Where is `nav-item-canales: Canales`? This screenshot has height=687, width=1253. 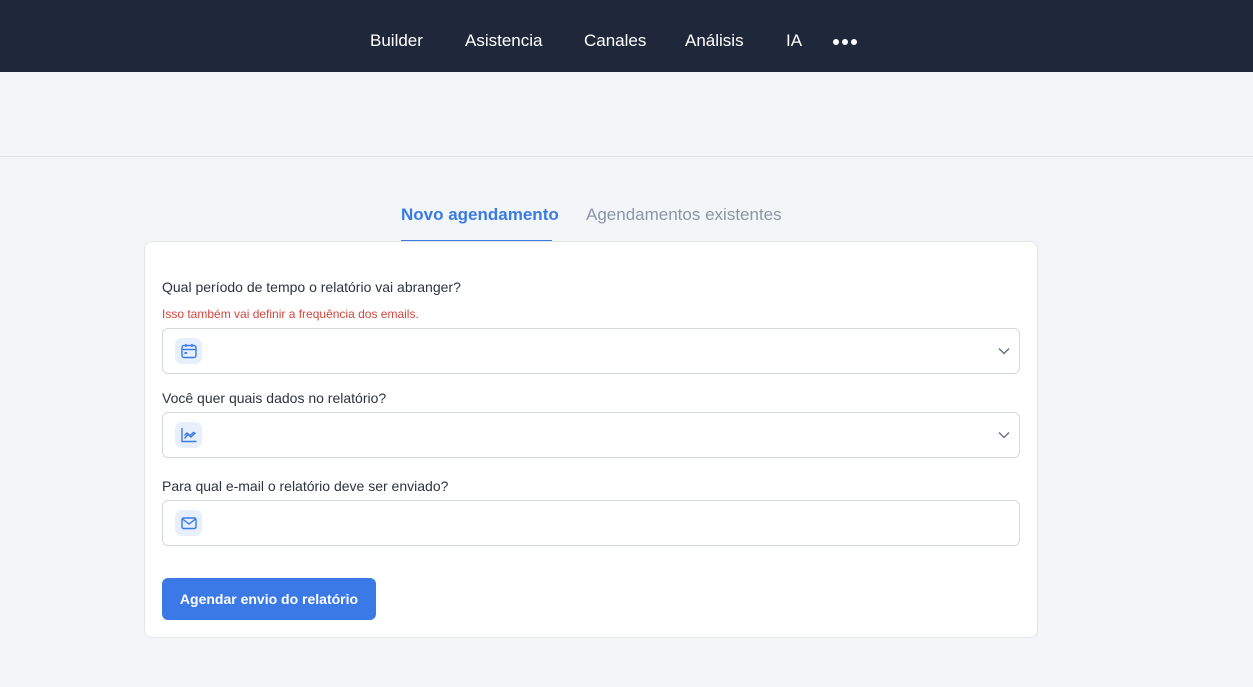 nav-item-canales: Canales is located at coordinates (615, 41).